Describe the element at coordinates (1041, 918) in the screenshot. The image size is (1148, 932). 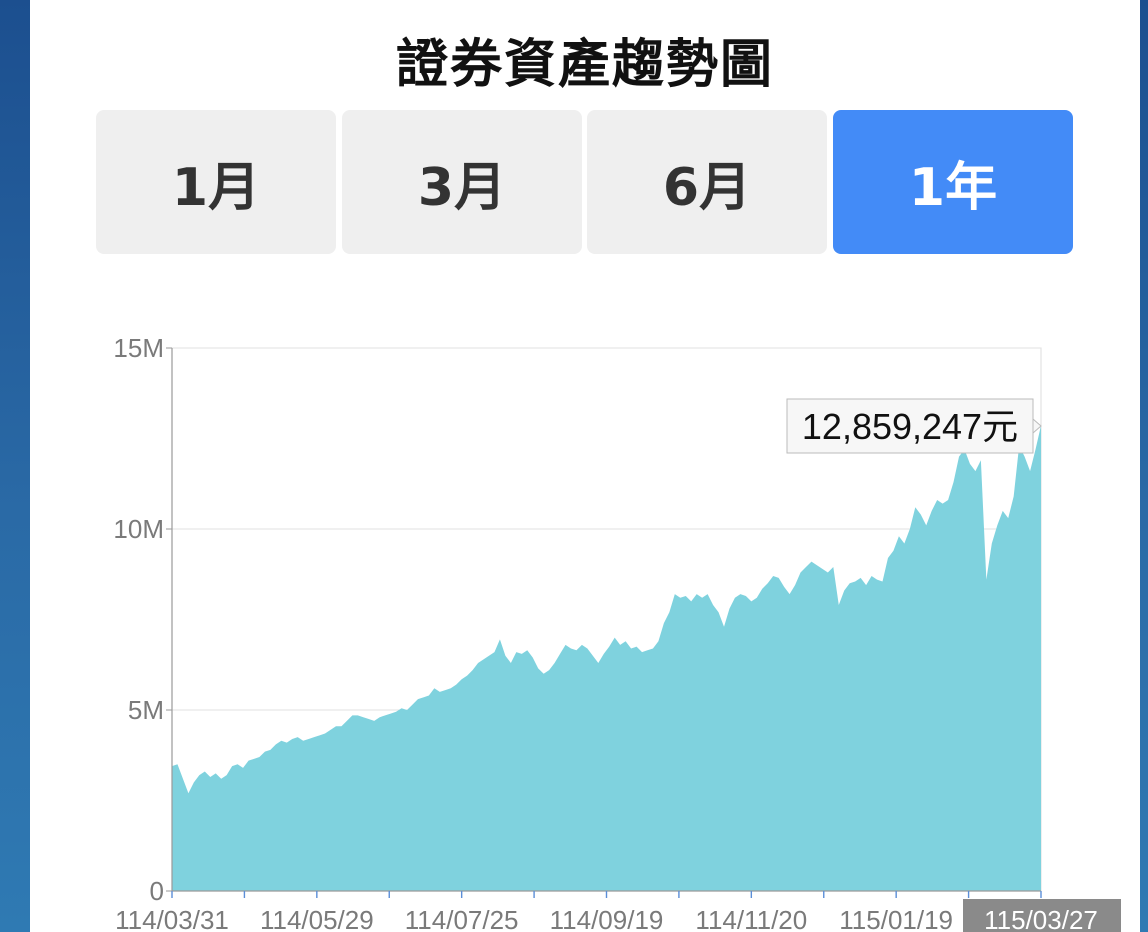
I see `x-tick-label: 115/03/27` at that location.